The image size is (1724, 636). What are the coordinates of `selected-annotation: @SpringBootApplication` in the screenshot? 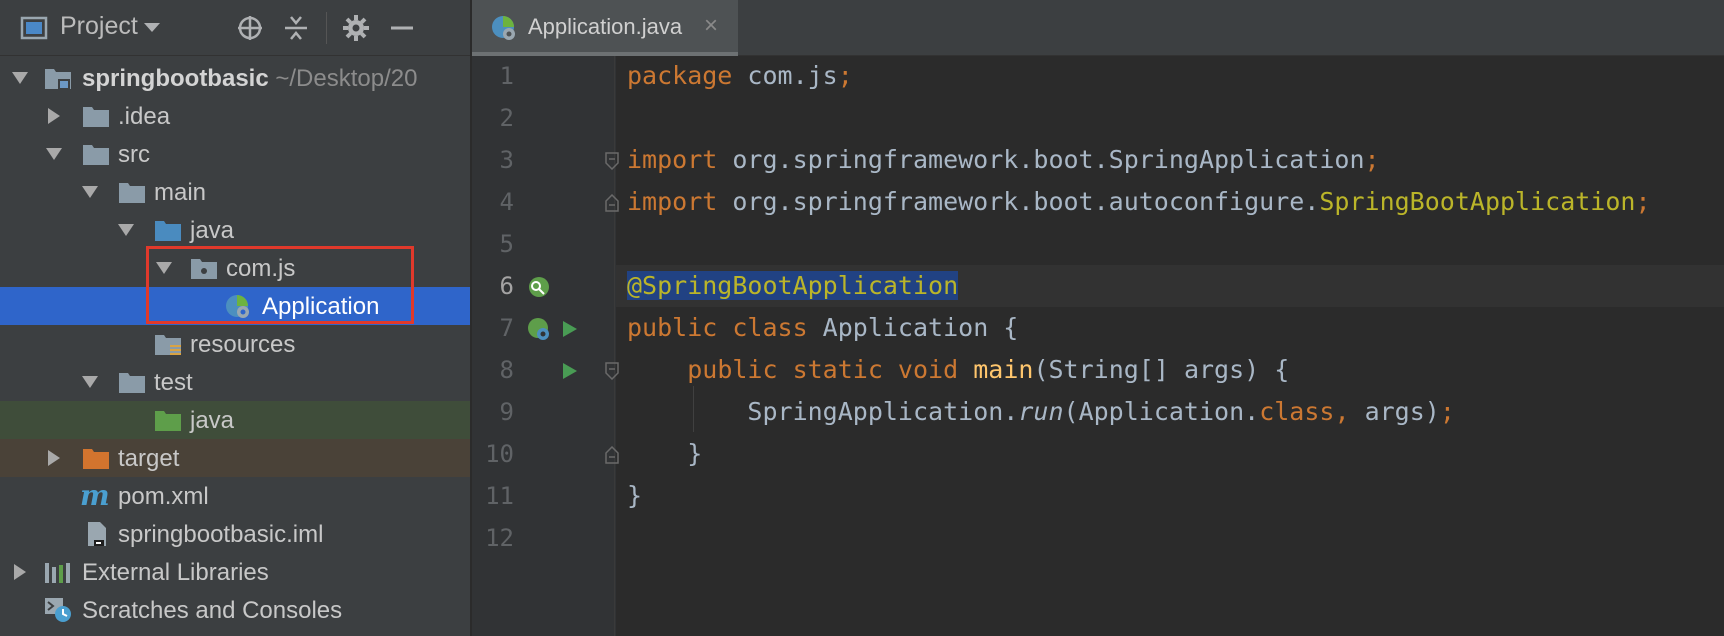 It's located at (793, 285).